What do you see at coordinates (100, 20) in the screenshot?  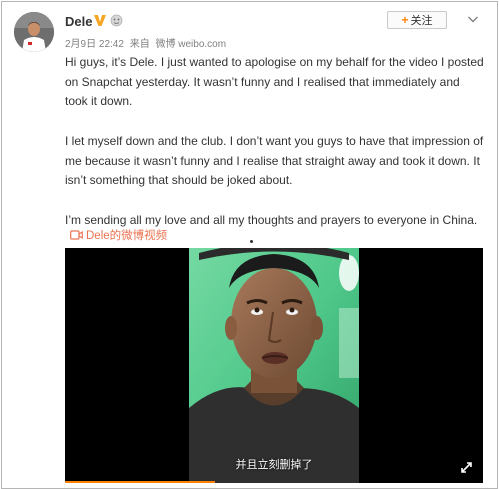 I see `verified-v-icon` at bounding box center [100, 20].